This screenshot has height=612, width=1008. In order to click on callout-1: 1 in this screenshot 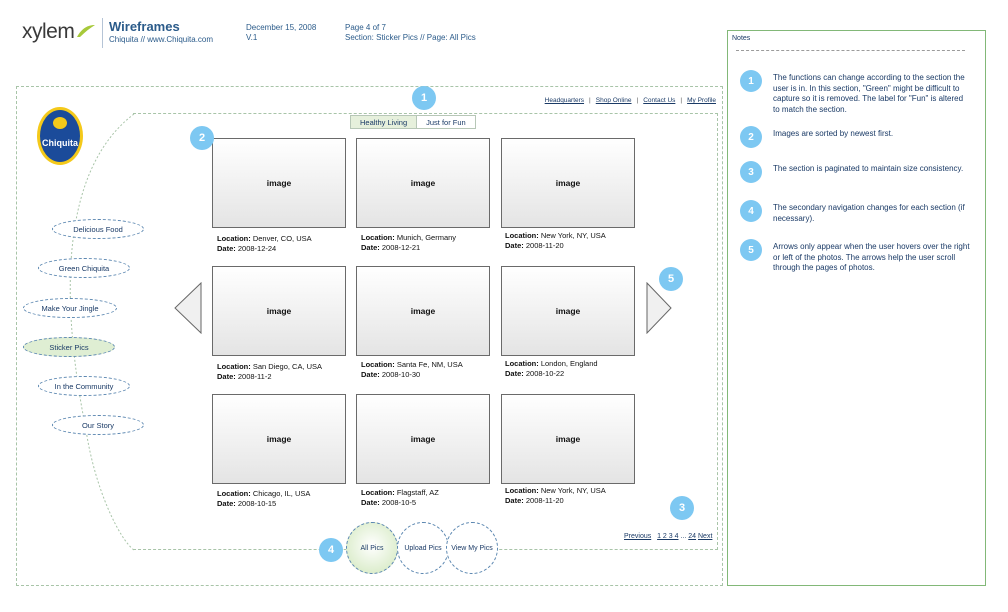, I will do `click(424, 98)`.